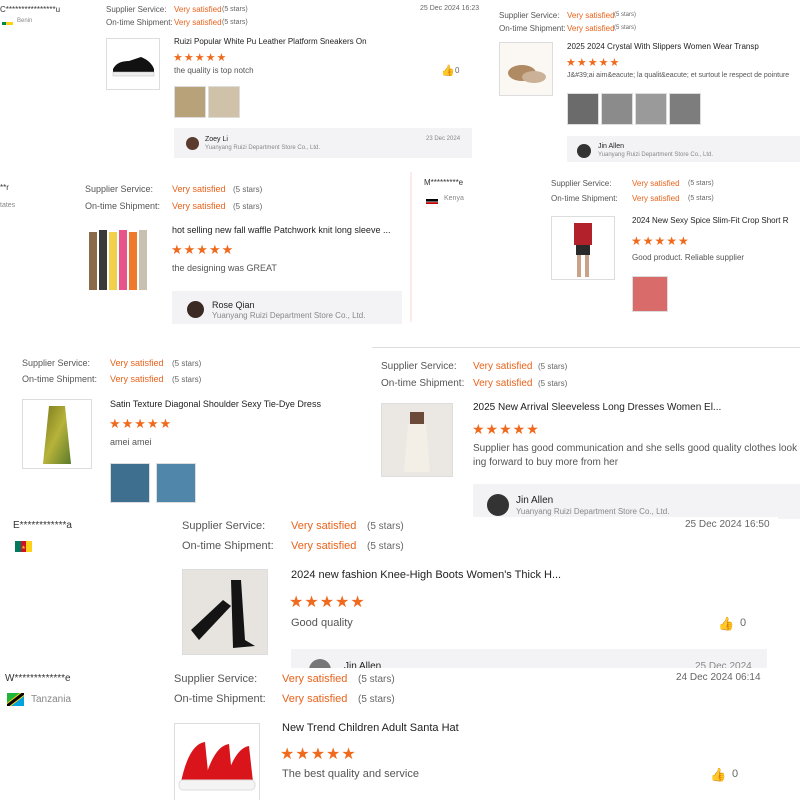  What do you see at coordinates (443, 139) in the screenshot?
I see `reply-date: 23 Dec 2024` at bounding box center [443, 139].